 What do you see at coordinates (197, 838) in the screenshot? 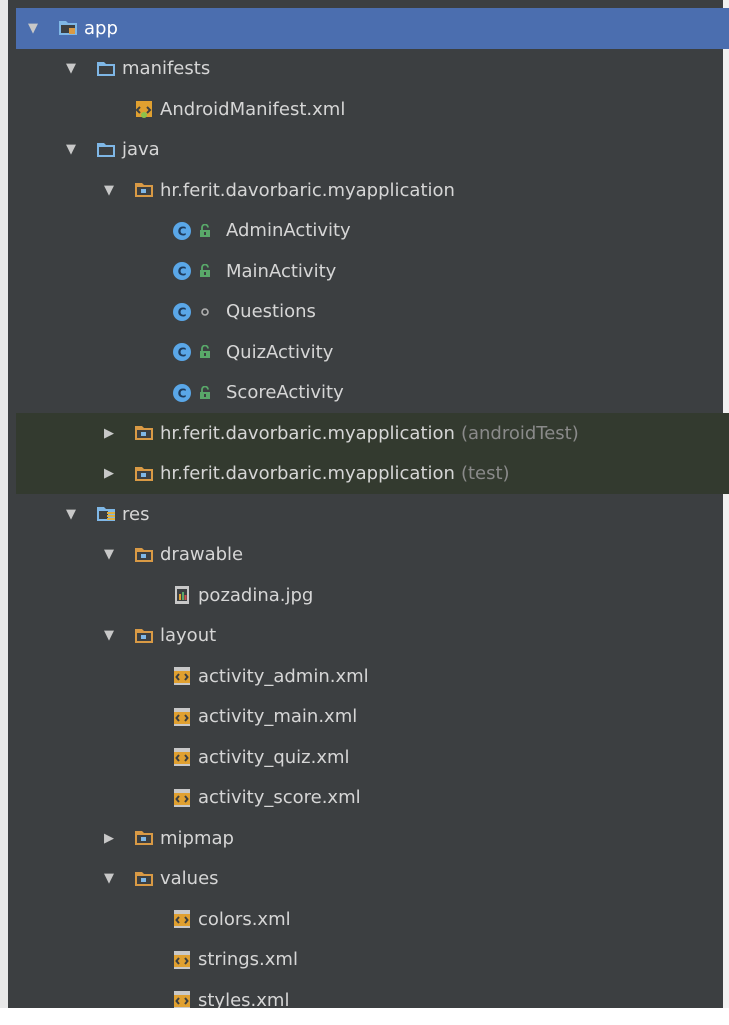
I see `tree-row-label: mipmap` at bounding box center [197, 838].